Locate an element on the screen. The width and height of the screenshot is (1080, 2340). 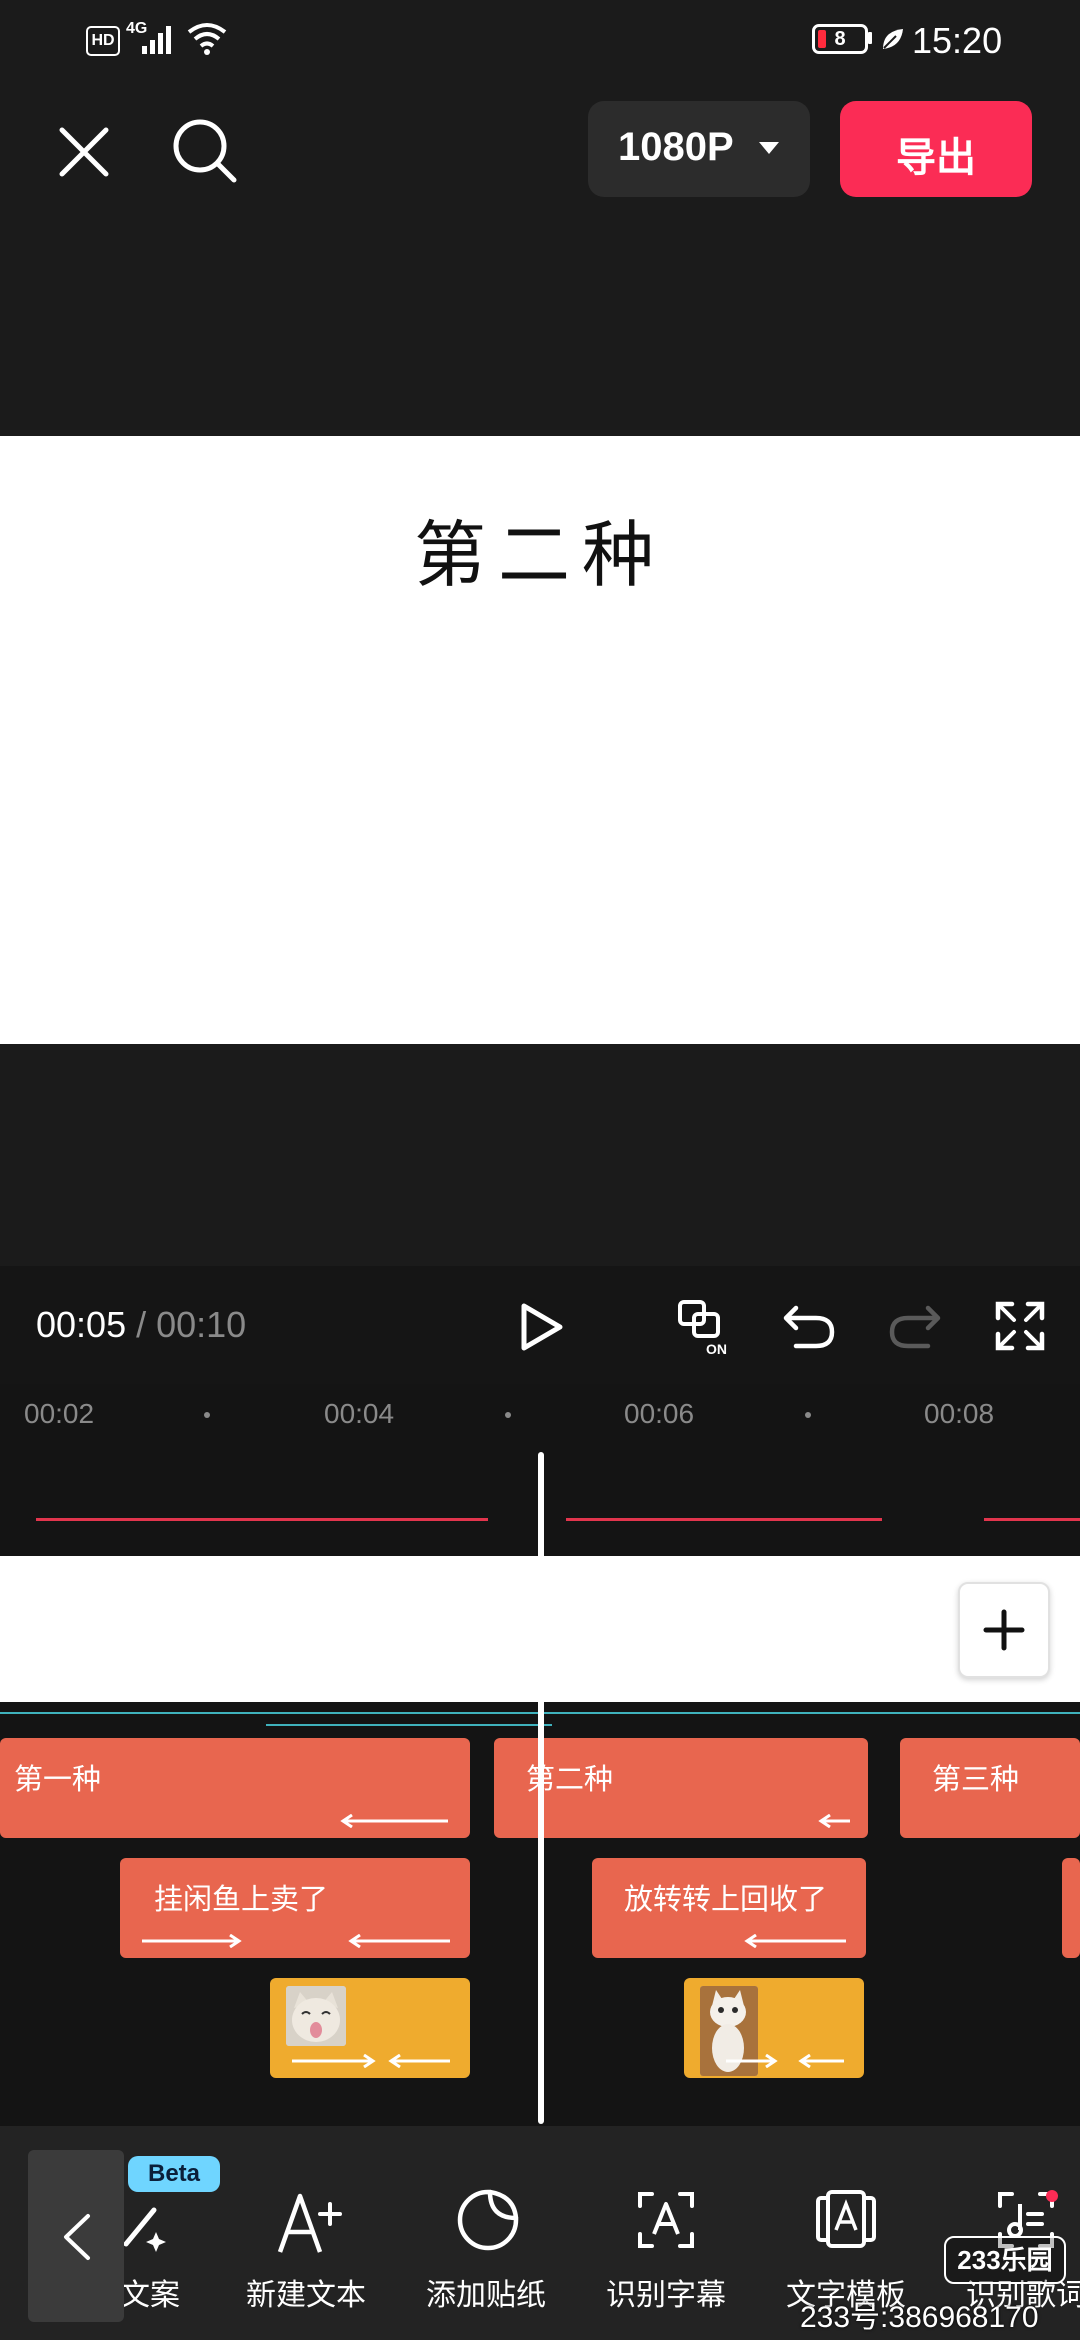
signal-icon is located at coordinates (156, 40).